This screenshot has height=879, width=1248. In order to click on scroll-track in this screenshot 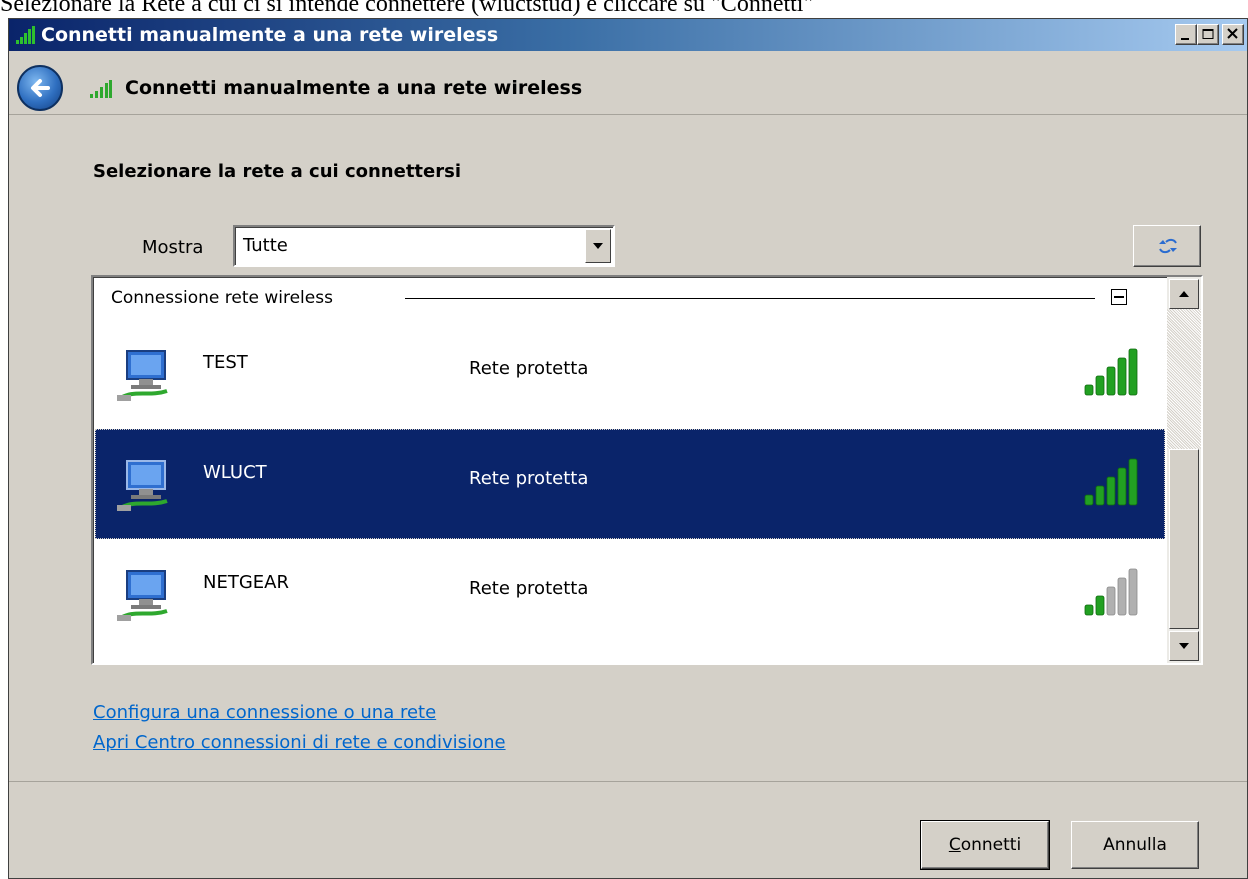, I will do `click(1184, 379)`.